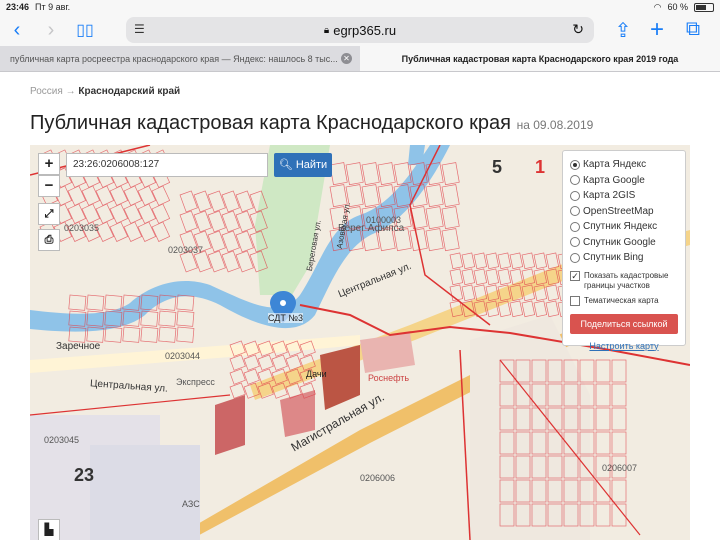  I want to click on map-marker, so click(283, 307).